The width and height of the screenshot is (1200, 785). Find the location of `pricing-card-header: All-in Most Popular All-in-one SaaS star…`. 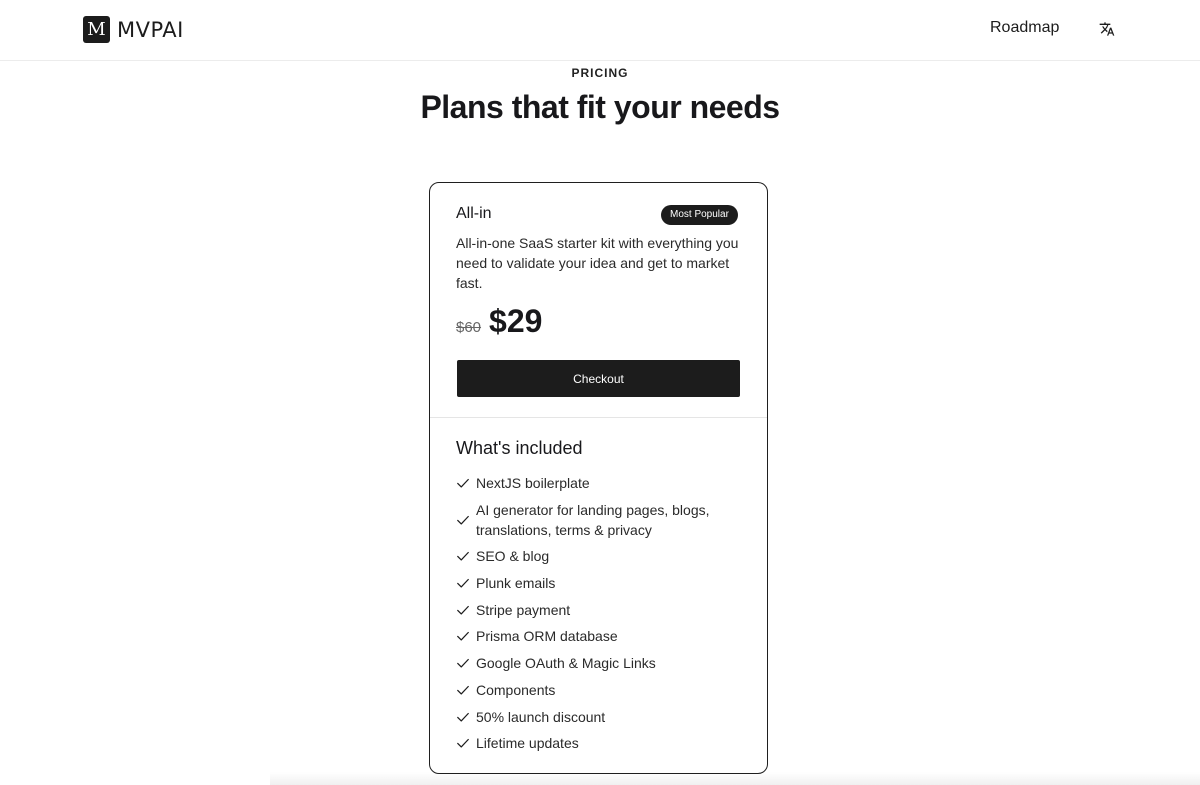

pricing-card-header: All-in Most Popular All-in-one SaaS star… is located at coordinates (598, 300).